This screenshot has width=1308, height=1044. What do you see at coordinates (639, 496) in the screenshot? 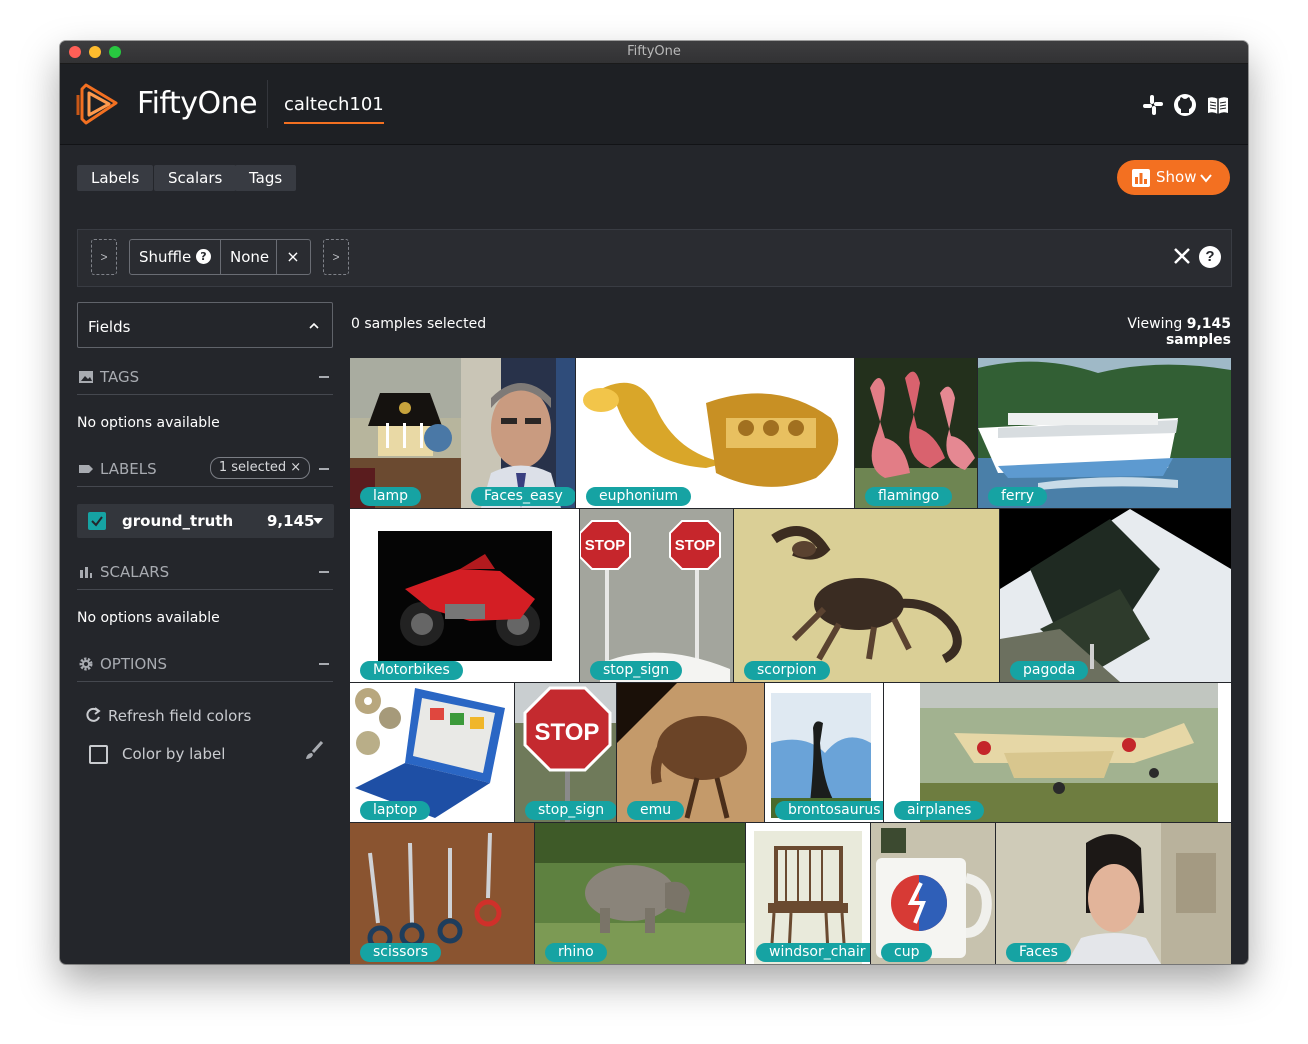
I see `sample-label-badge: euphonium` at bounding box center [639, 496].